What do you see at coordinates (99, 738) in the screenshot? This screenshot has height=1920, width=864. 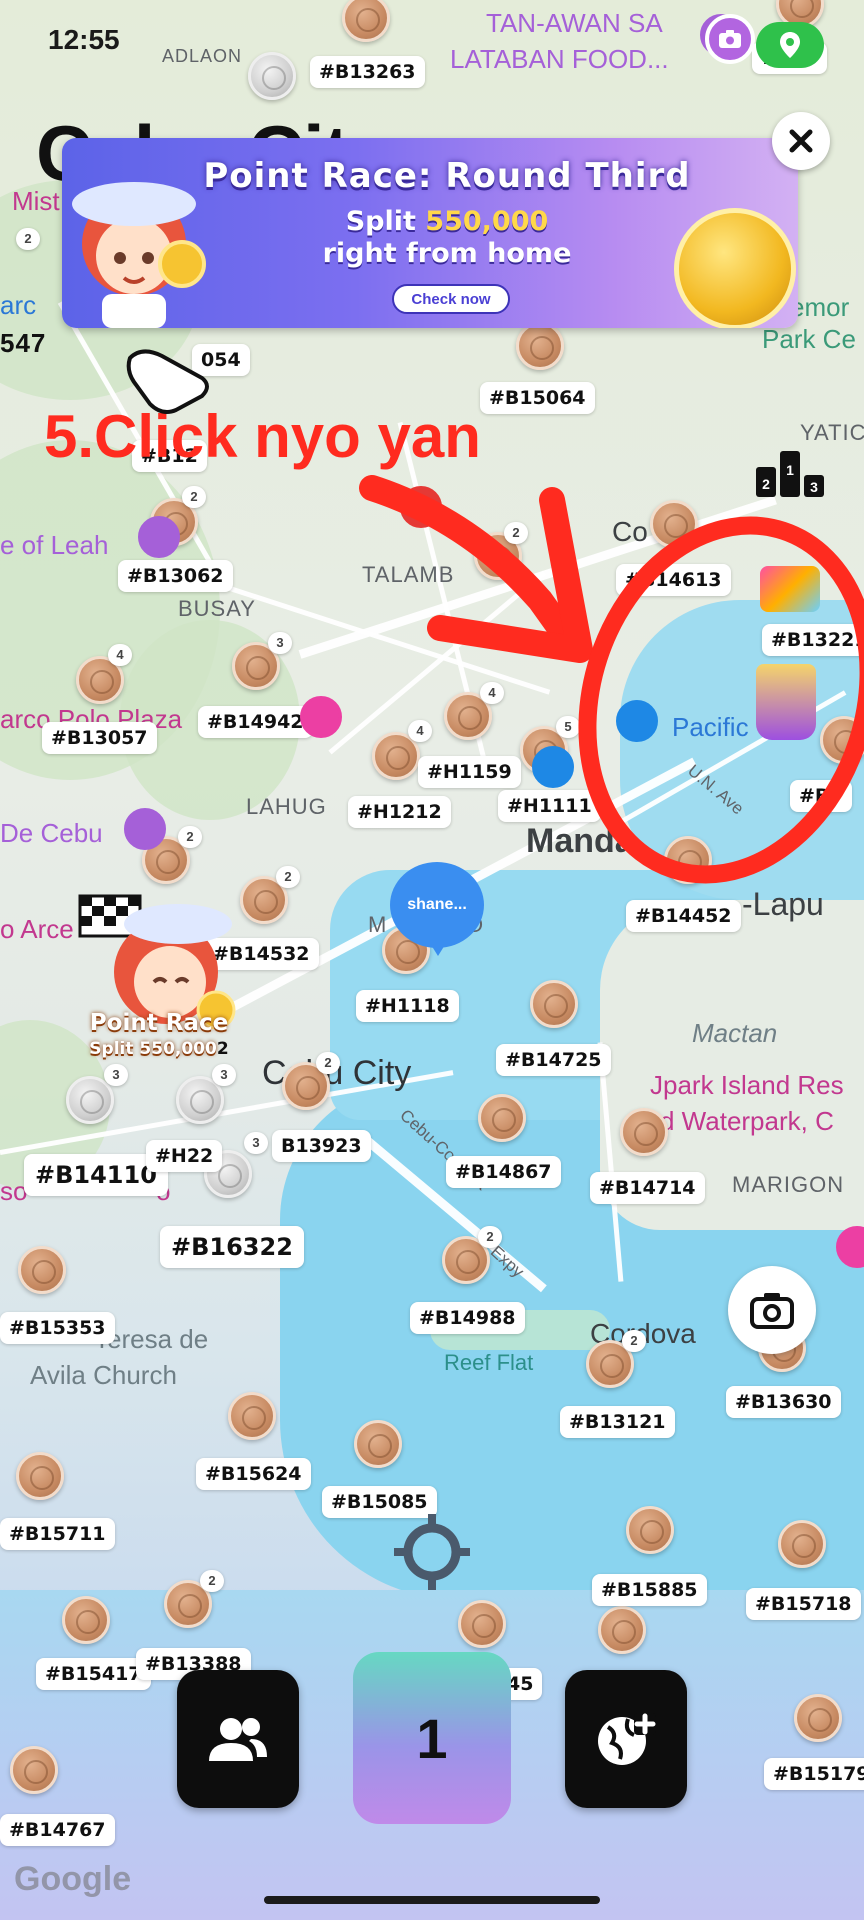 I see `code-tag: #B13057` at bounding box center [99, 738].